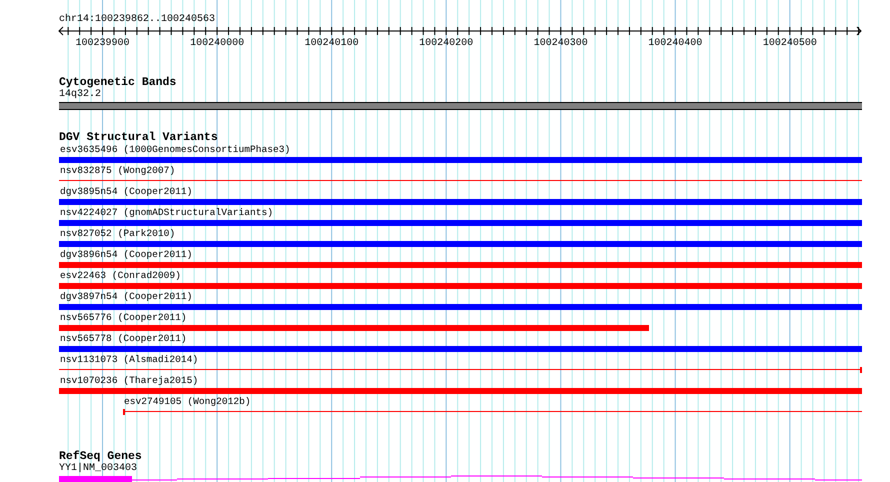 Image resolution: width=890 pixels, height=482 pixels. What do you see at coordinates (789, 43) in the screenshot?
I see `tick-label: 100240500` at bounding box center [789, 43].